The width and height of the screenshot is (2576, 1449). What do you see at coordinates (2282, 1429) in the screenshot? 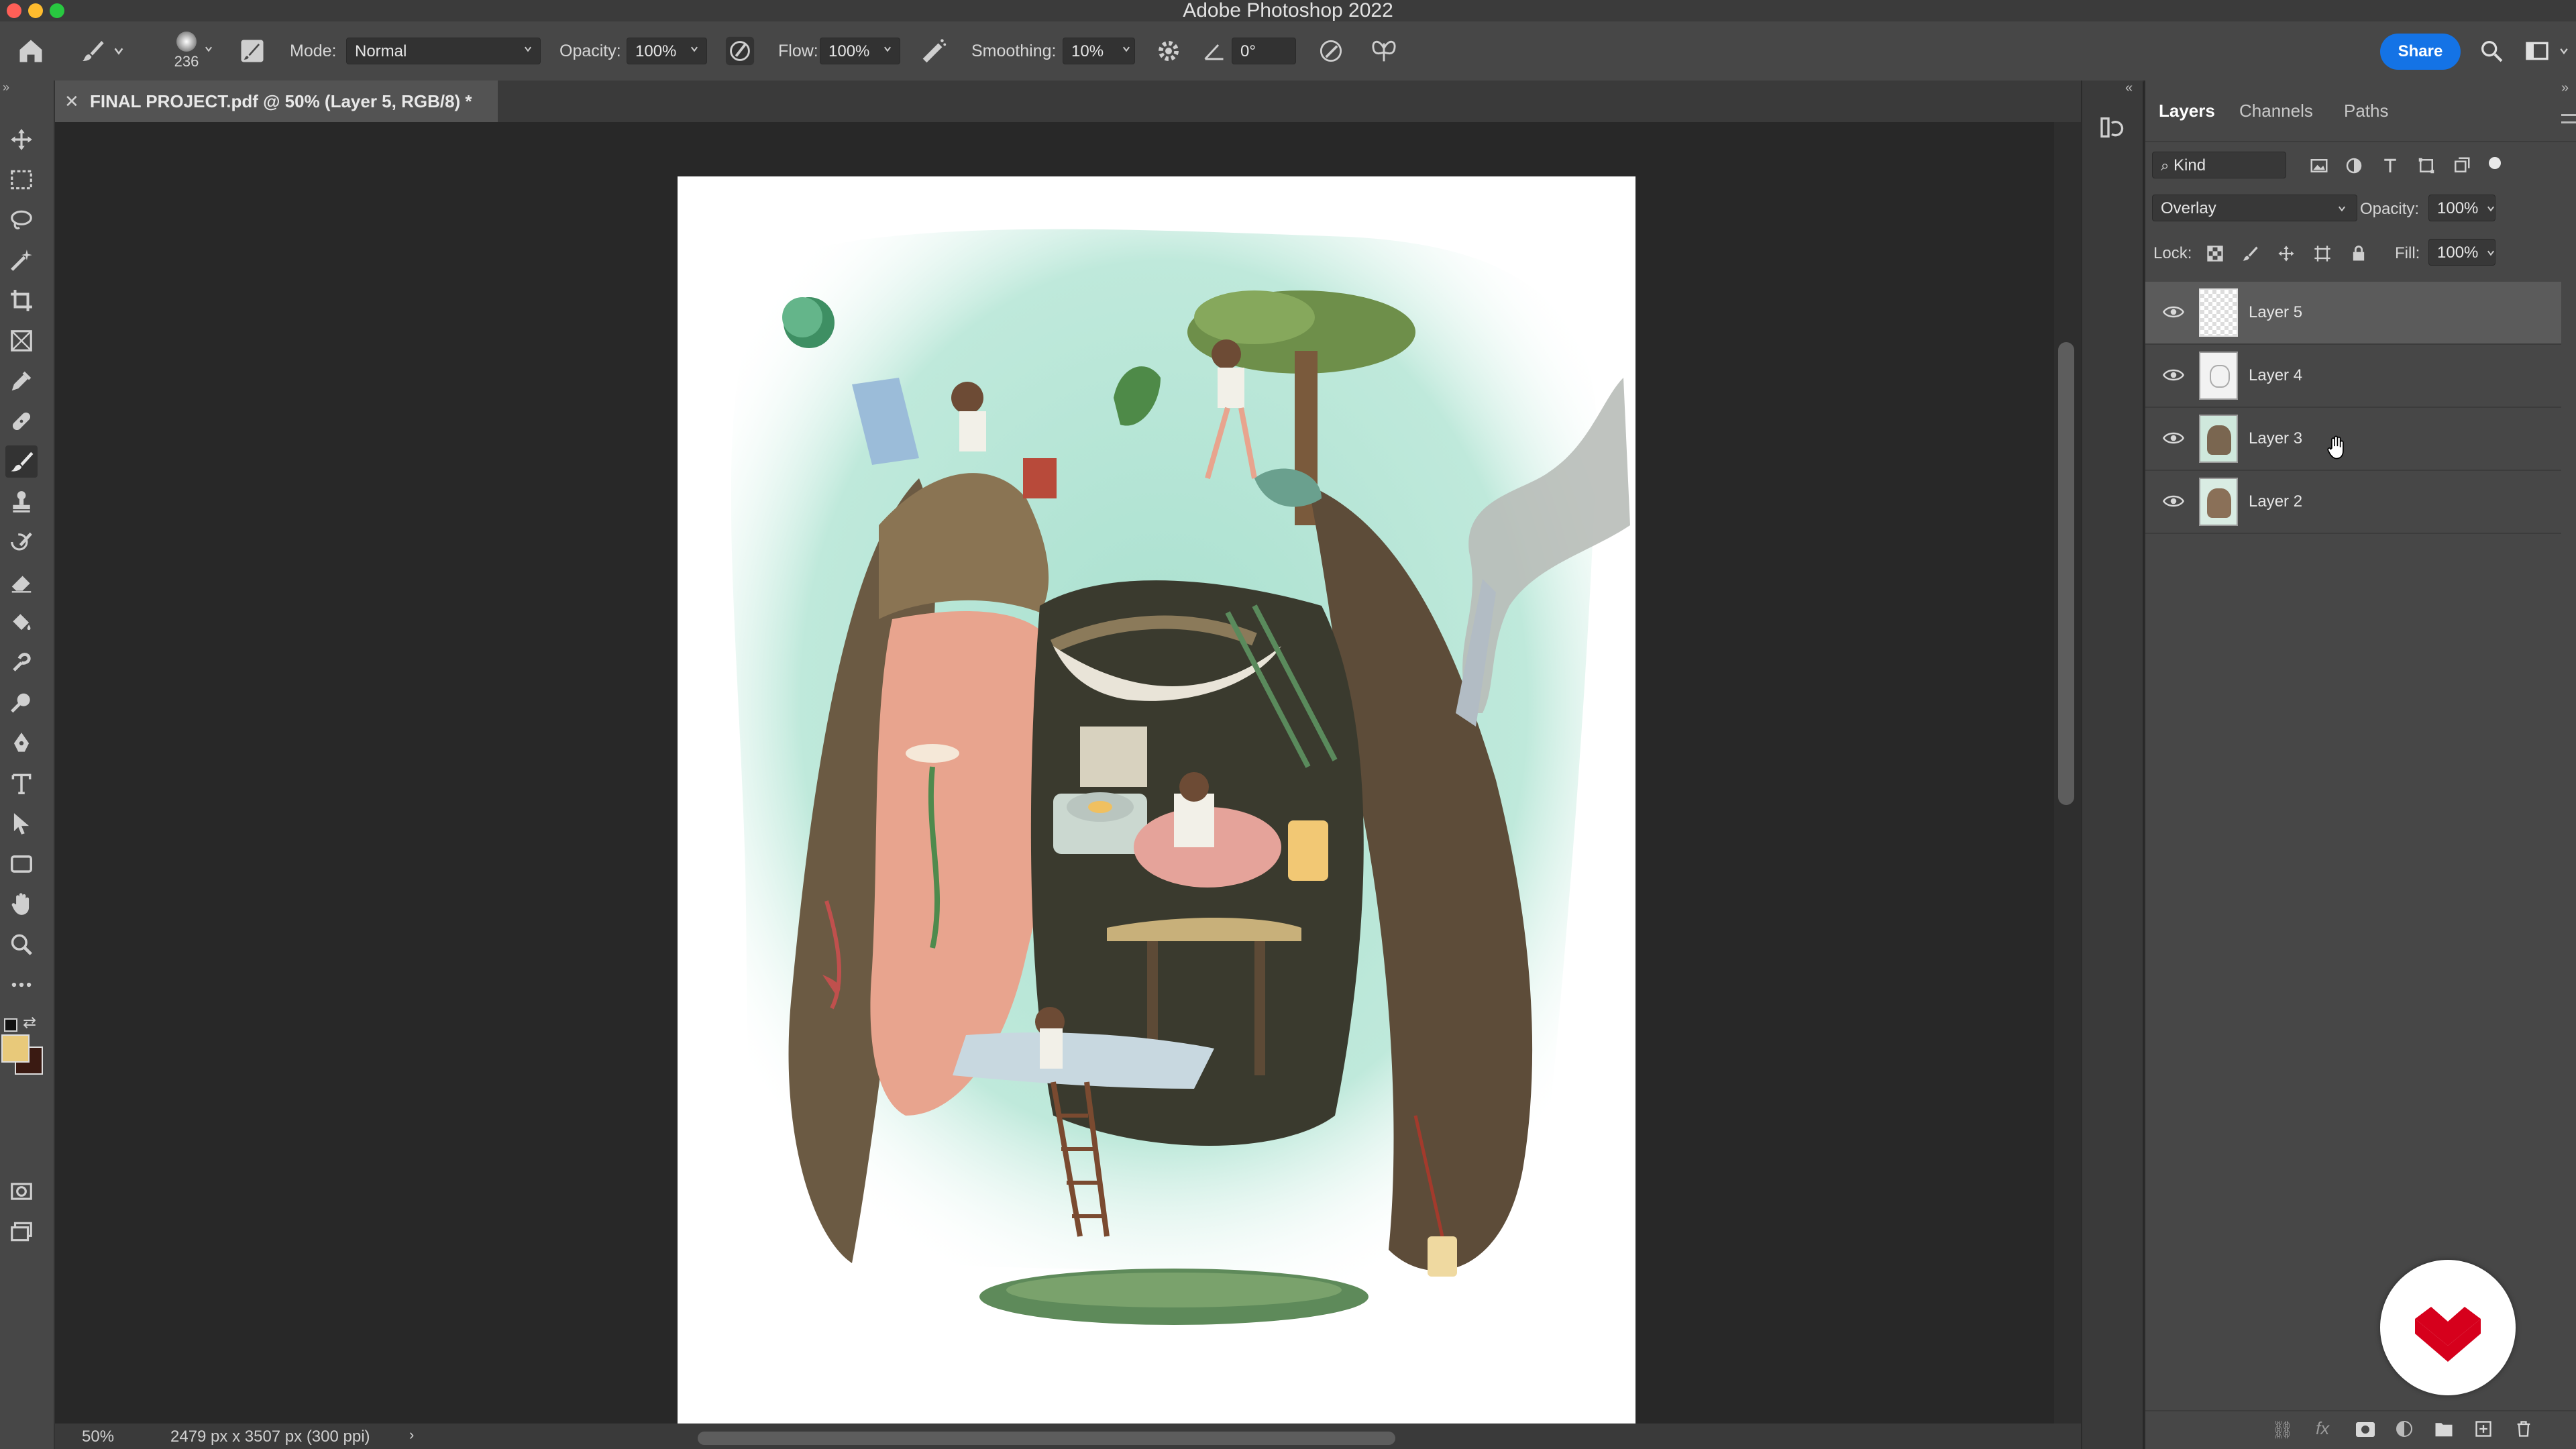
I see `link-layers-icon: ⛓` at bounding box center [2282, 1429].